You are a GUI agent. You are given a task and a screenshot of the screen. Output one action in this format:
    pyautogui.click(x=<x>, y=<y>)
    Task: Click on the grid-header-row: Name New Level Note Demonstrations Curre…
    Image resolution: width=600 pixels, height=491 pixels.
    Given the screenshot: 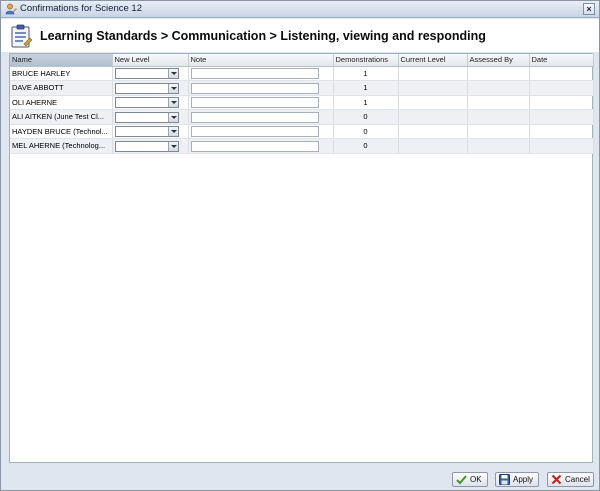 What is the action you would take?
    pyautogui.click(x=302, y=60)
    